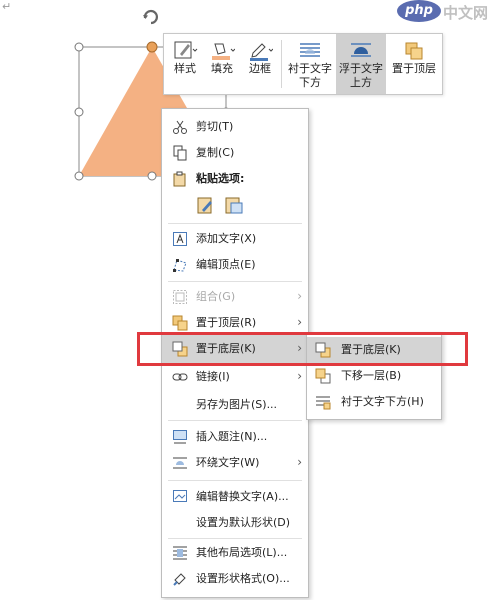 This screenshot has width=491, height=600. I want to click on in-front-label-2: 上方, so click(361, 82).